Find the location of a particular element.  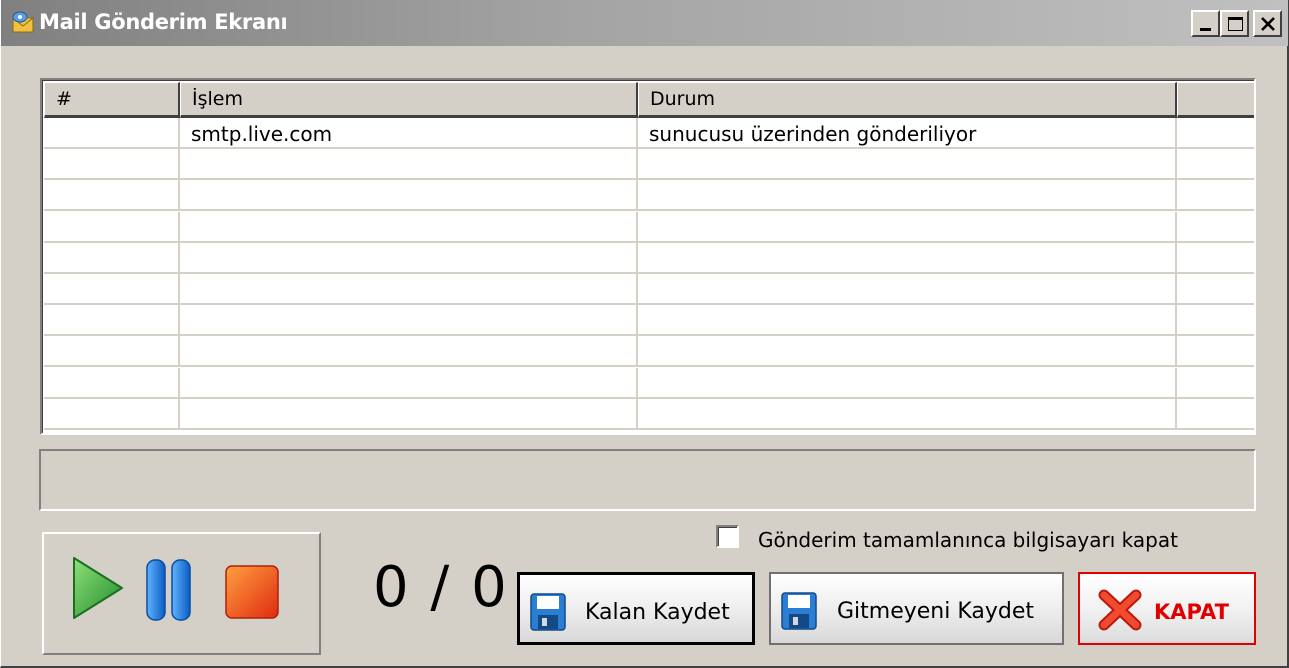

column-header-number: # is located at coordinates (112, 100).